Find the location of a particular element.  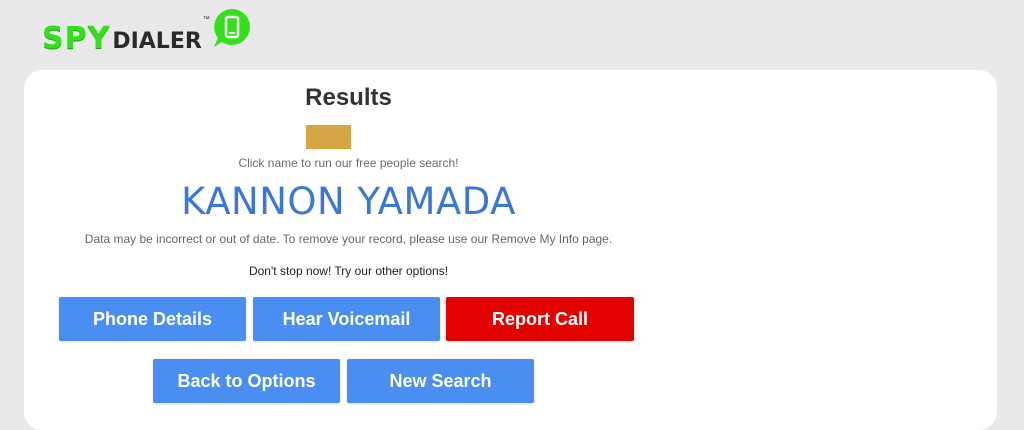

logo-spy-text: SPY is located at coordinates (76, 38).